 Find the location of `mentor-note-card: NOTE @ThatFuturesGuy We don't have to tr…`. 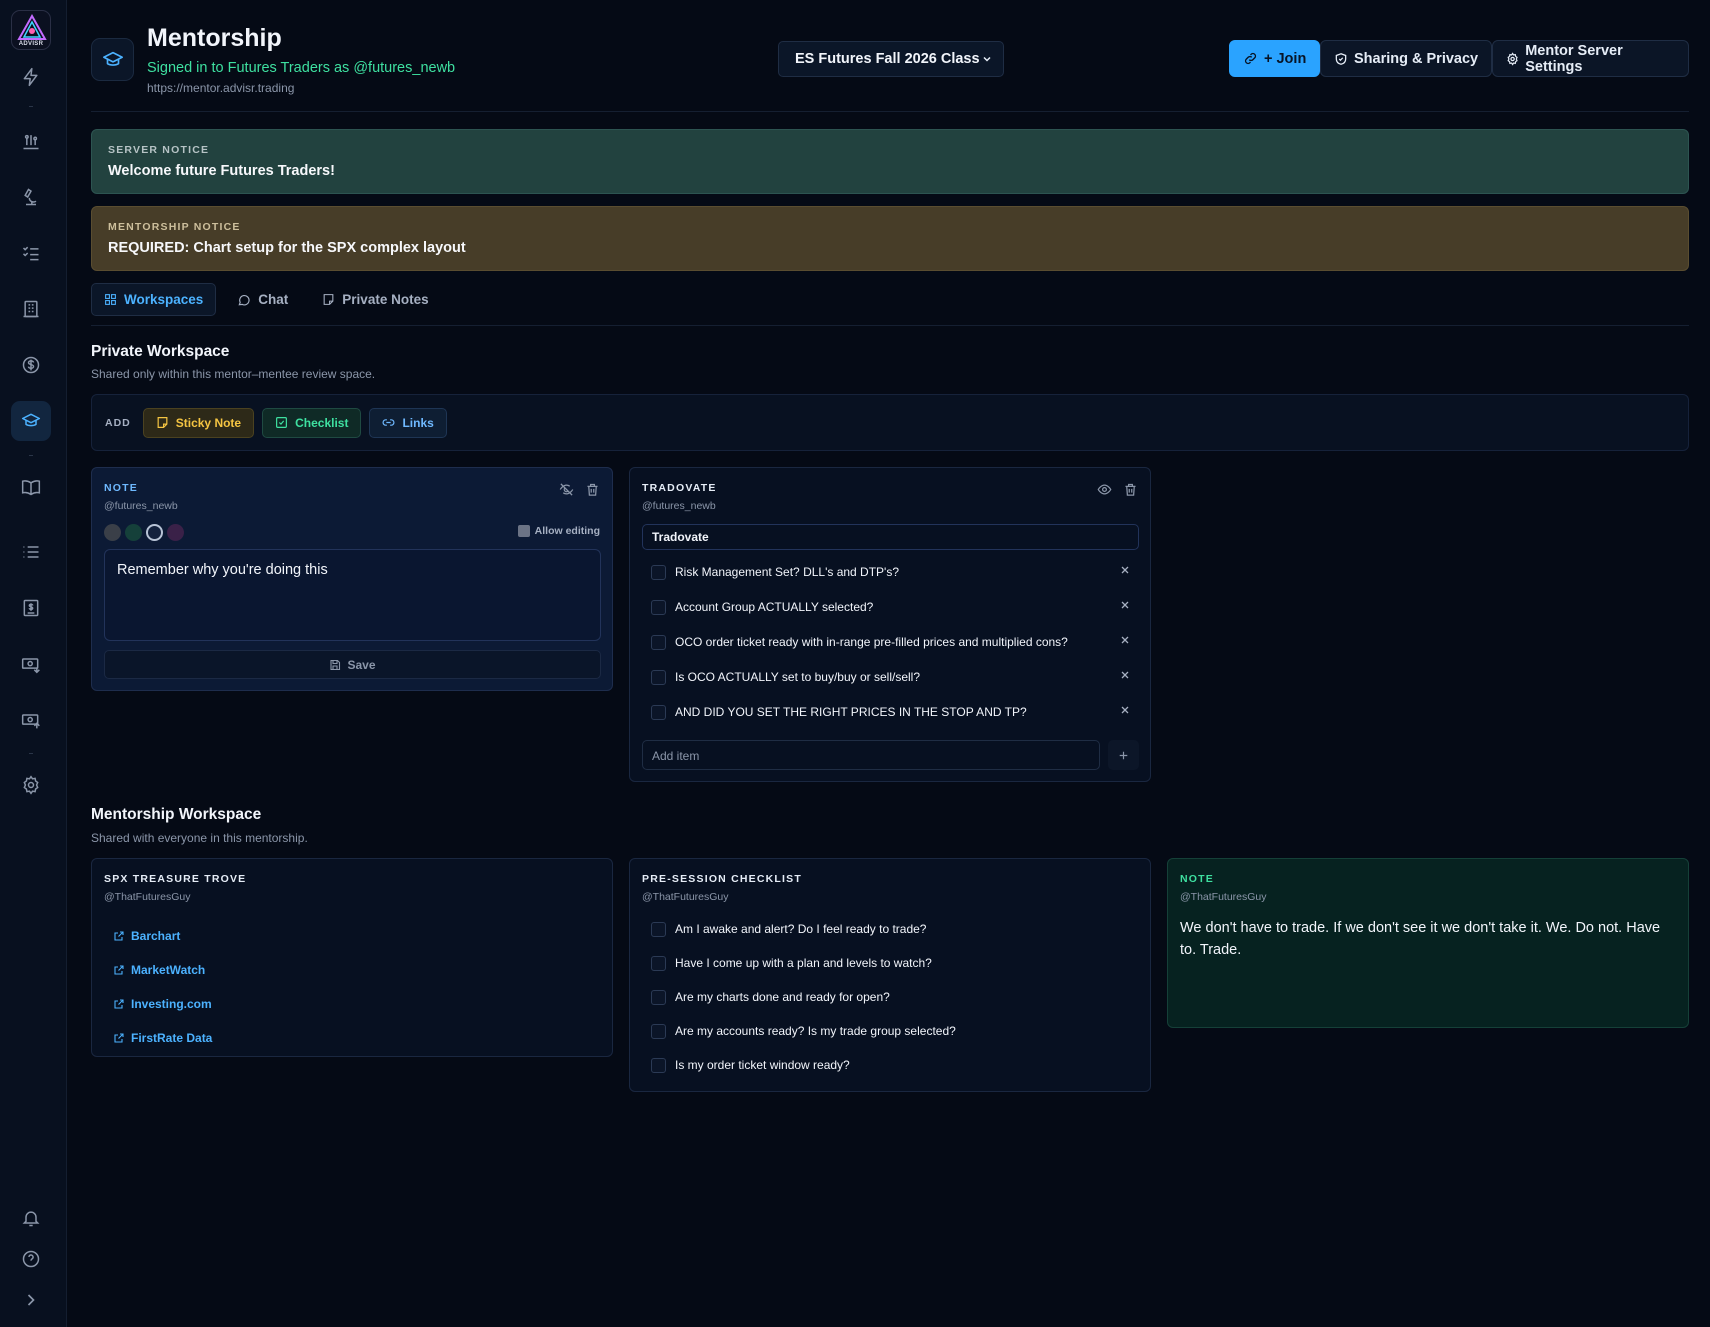

mentor-note-card: NOTE @ThatFuturesGuy We don't have to tr… is located at coordinates (1428, 943).